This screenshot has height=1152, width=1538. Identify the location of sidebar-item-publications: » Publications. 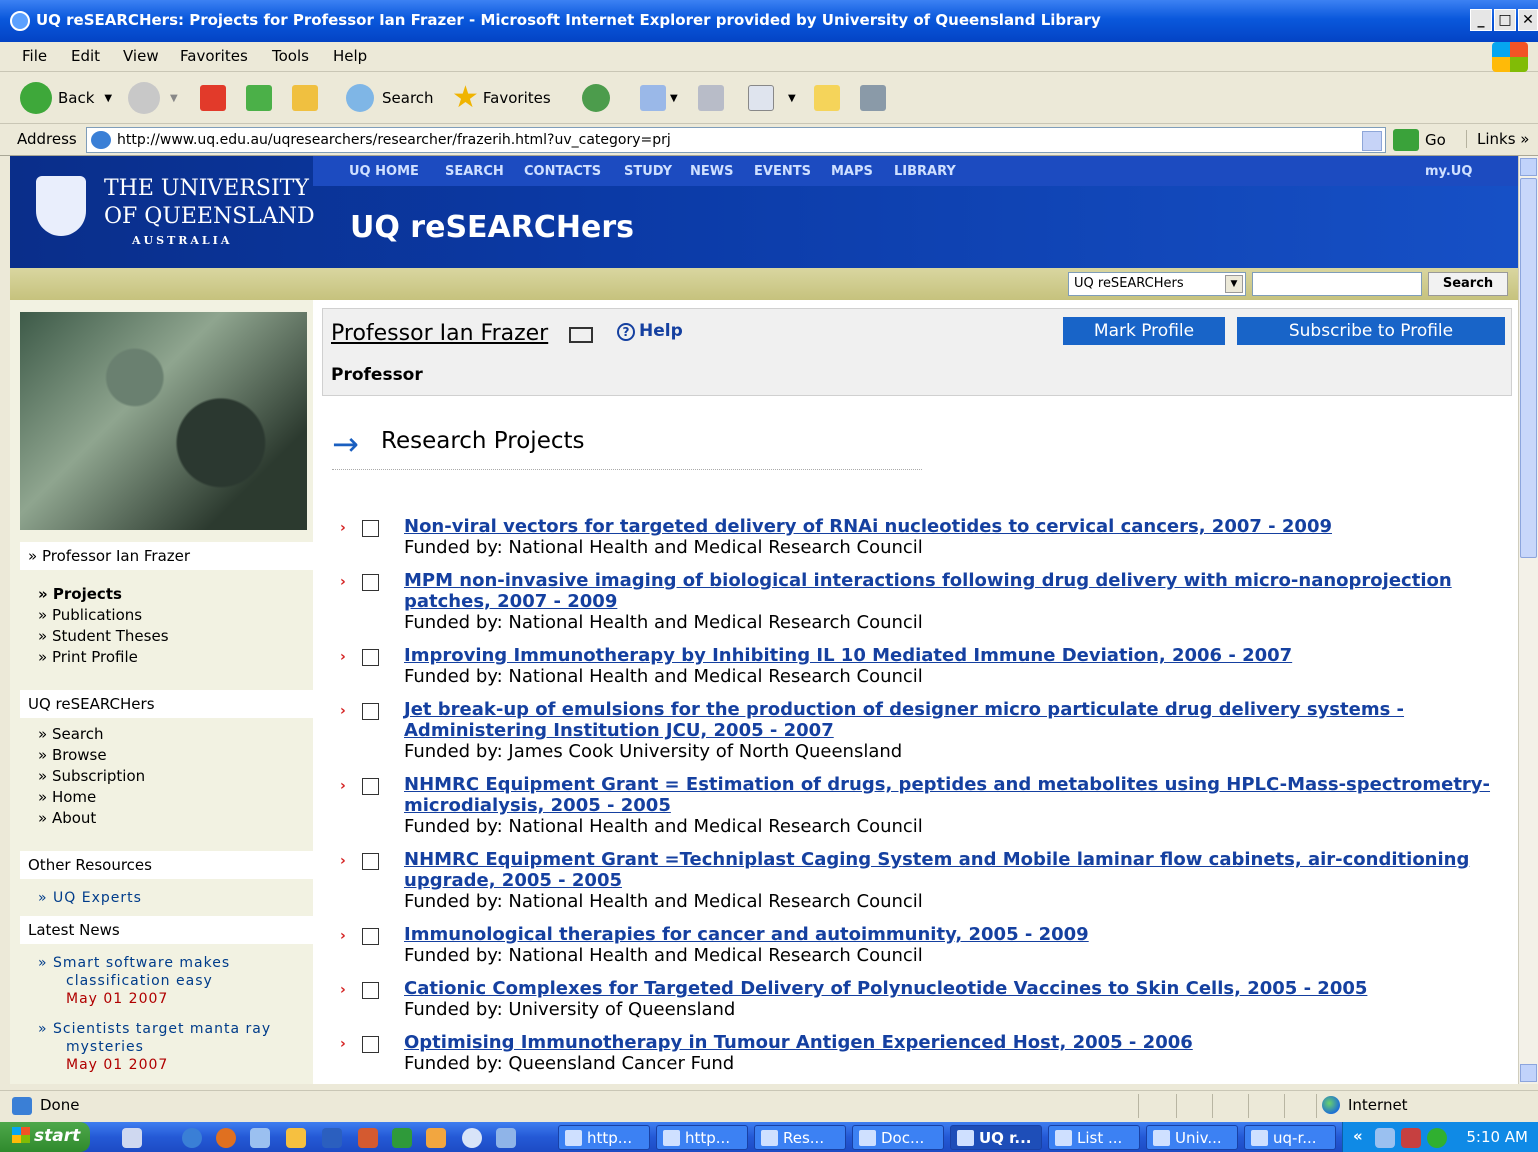
(90, 615).